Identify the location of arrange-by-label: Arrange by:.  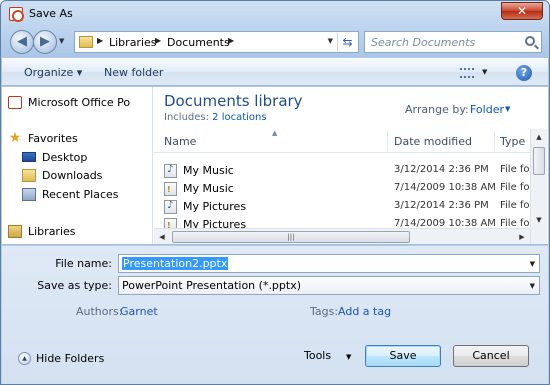
(437, 109).